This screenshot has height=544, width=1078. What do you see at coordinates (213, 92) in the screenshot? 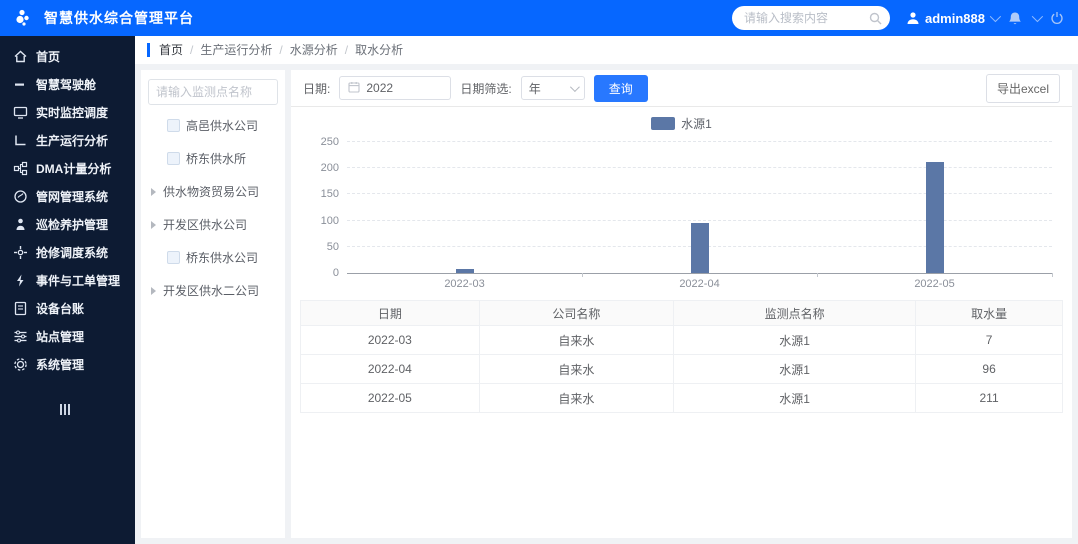
I see `monitor-point-search-input` at bounding box center [213, 92].